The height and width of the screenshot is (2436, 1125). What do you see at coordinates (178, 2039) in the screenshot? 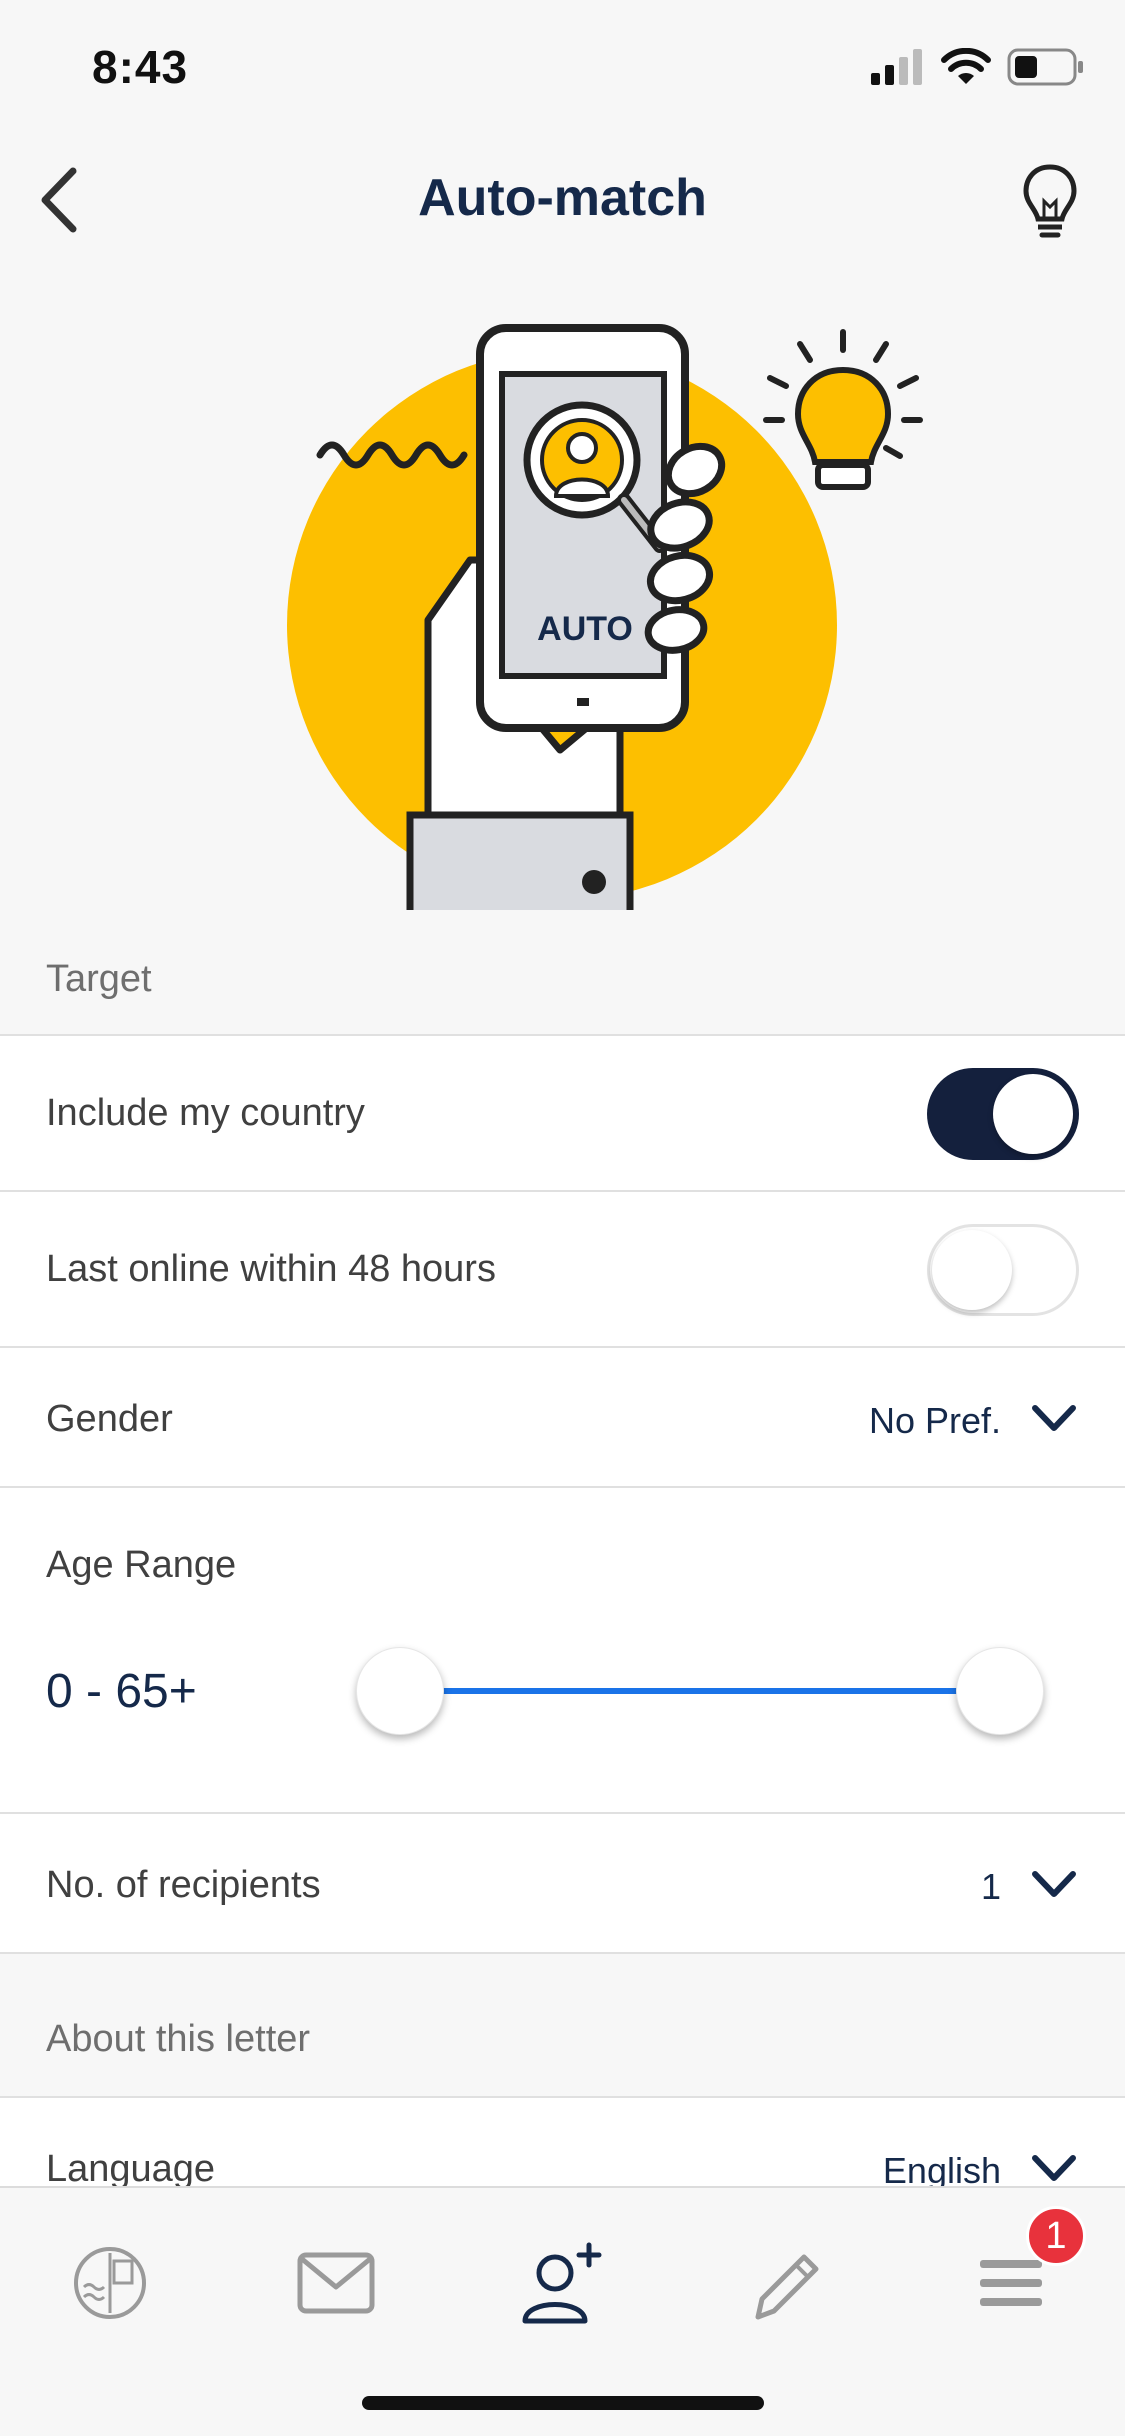
I see `section-header-about: About this letter` at bounding box center [178, 2039].